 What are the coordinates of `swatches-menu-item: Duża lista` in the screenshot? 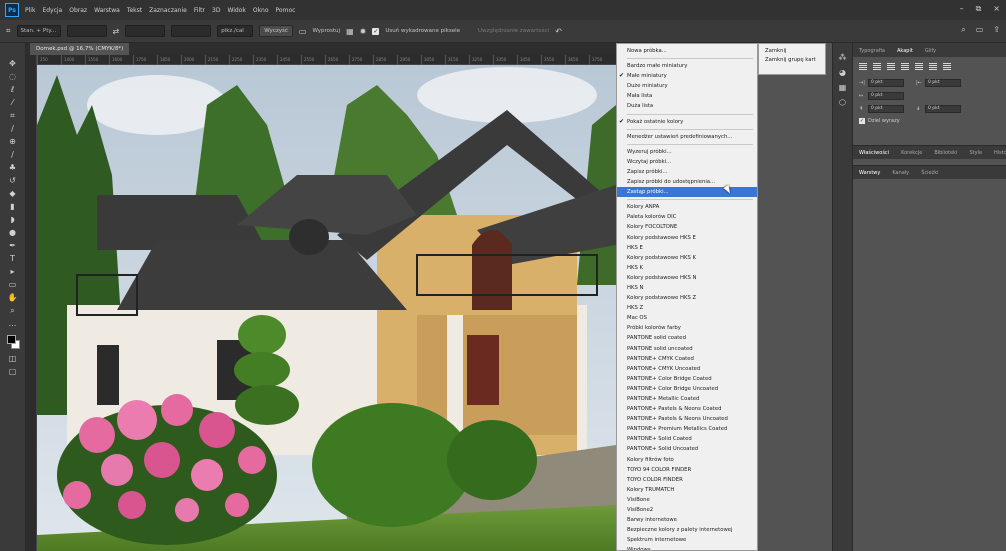 It's located at (687, 106).